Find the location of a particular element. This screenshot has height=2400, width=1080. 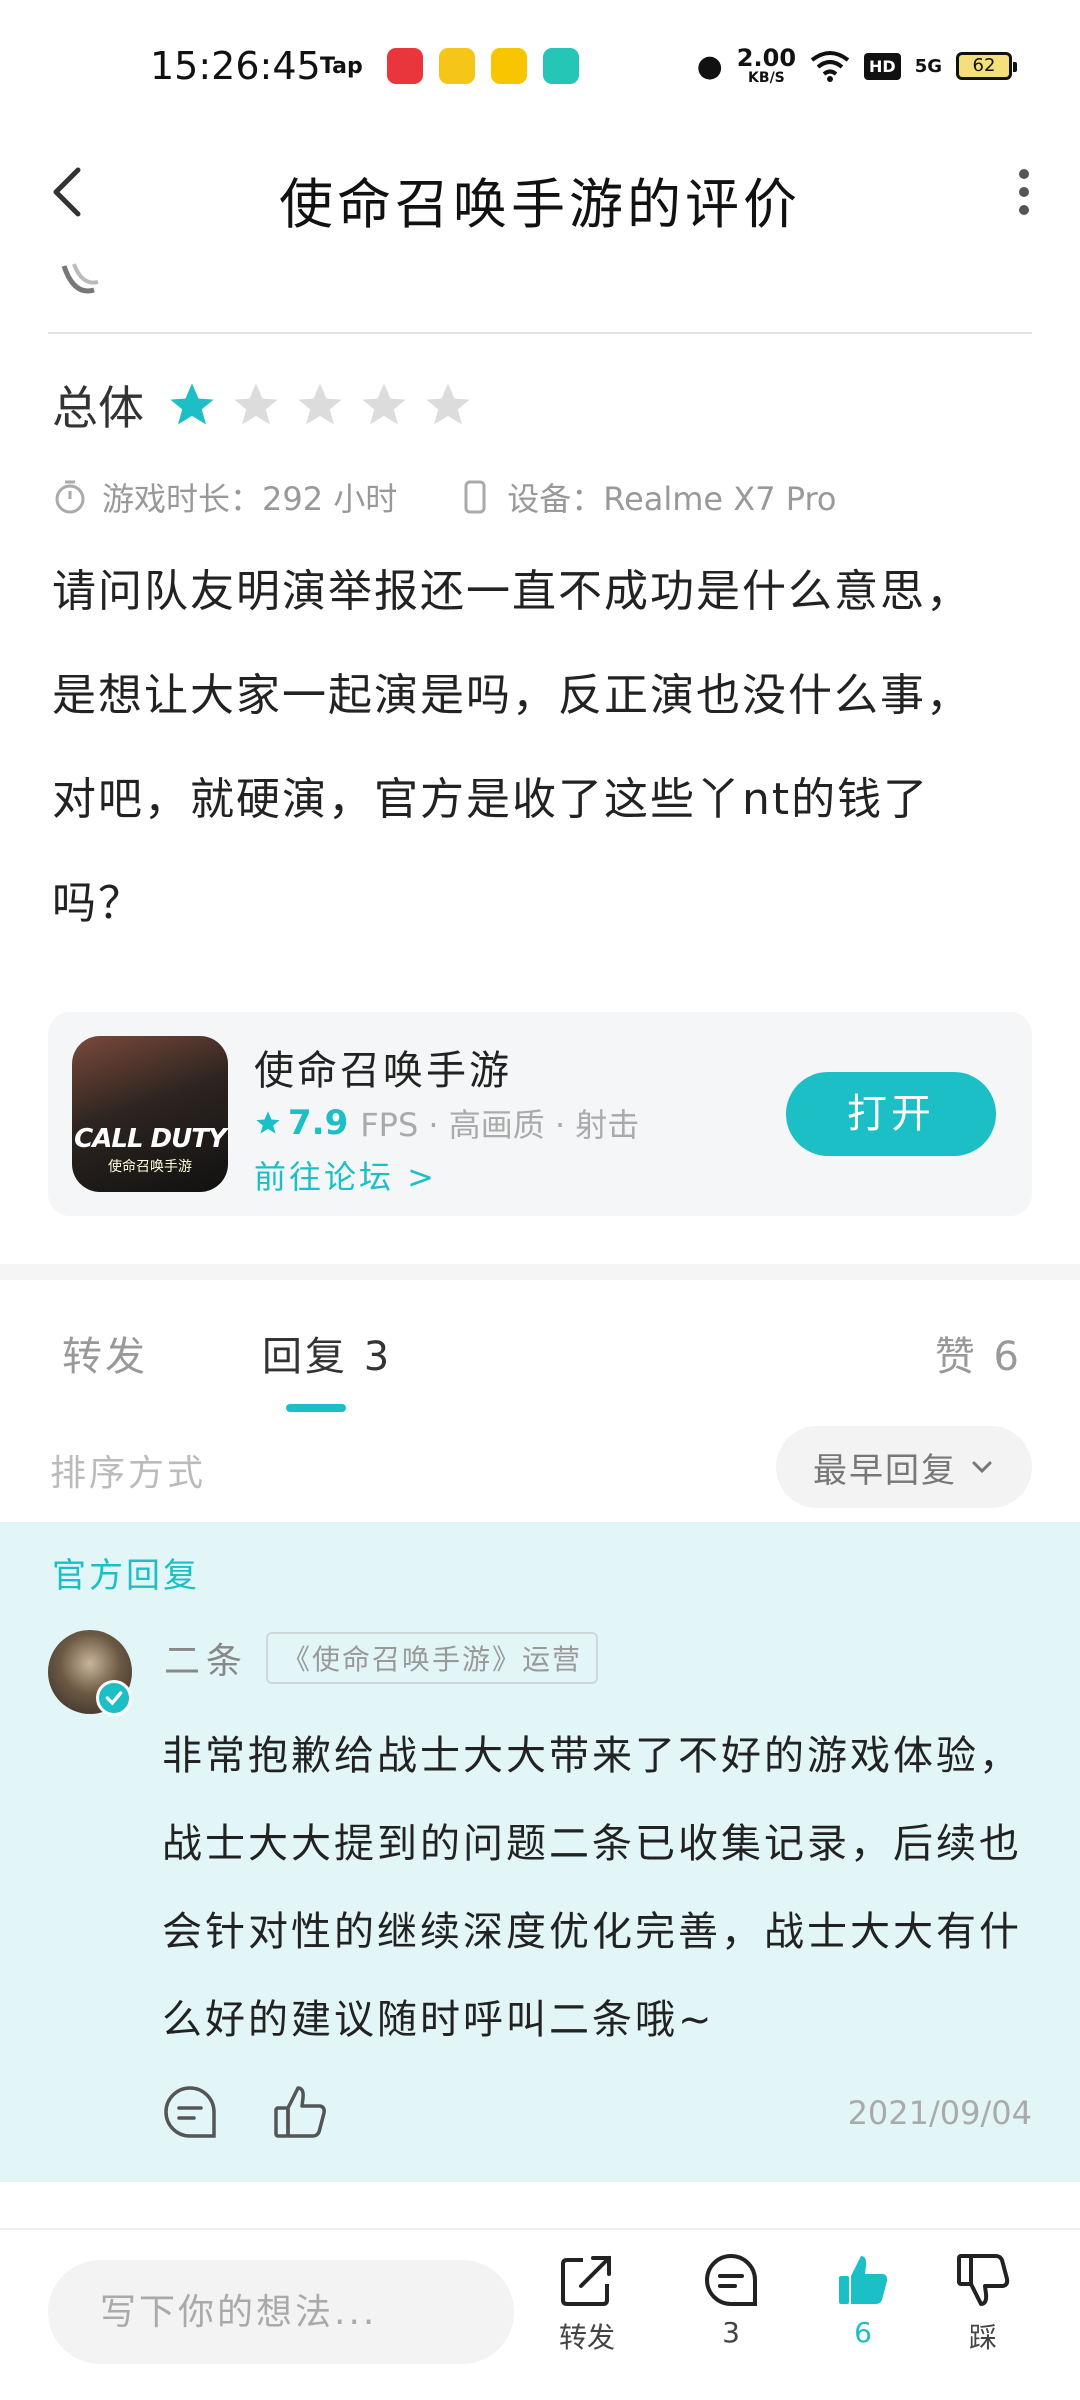

status-notification-icons: Tap is located at coordinates (449, 66).